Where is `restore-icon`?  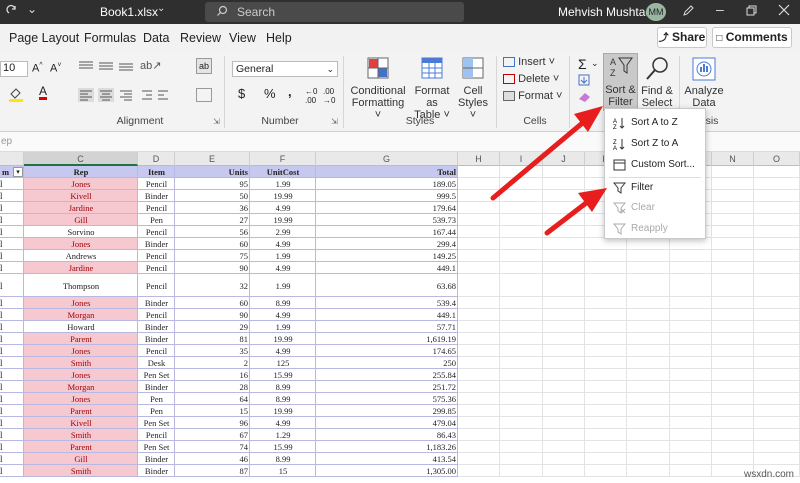 restore-icon is located at coordinates (751, 12).